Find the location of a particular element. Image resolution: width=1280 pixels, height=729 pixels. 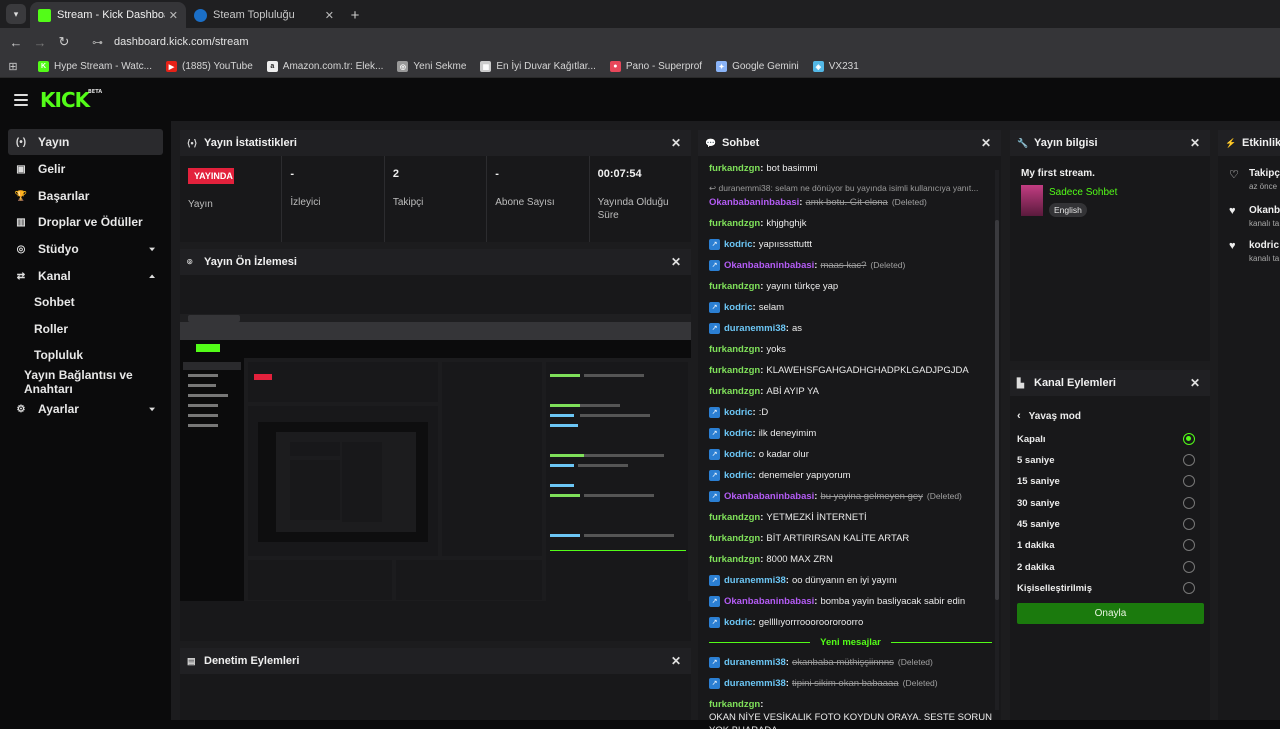

chat-message: ↗ Okanbabaninbabasi: maas kac? (Deleted) is located at coordinates (850, 265).